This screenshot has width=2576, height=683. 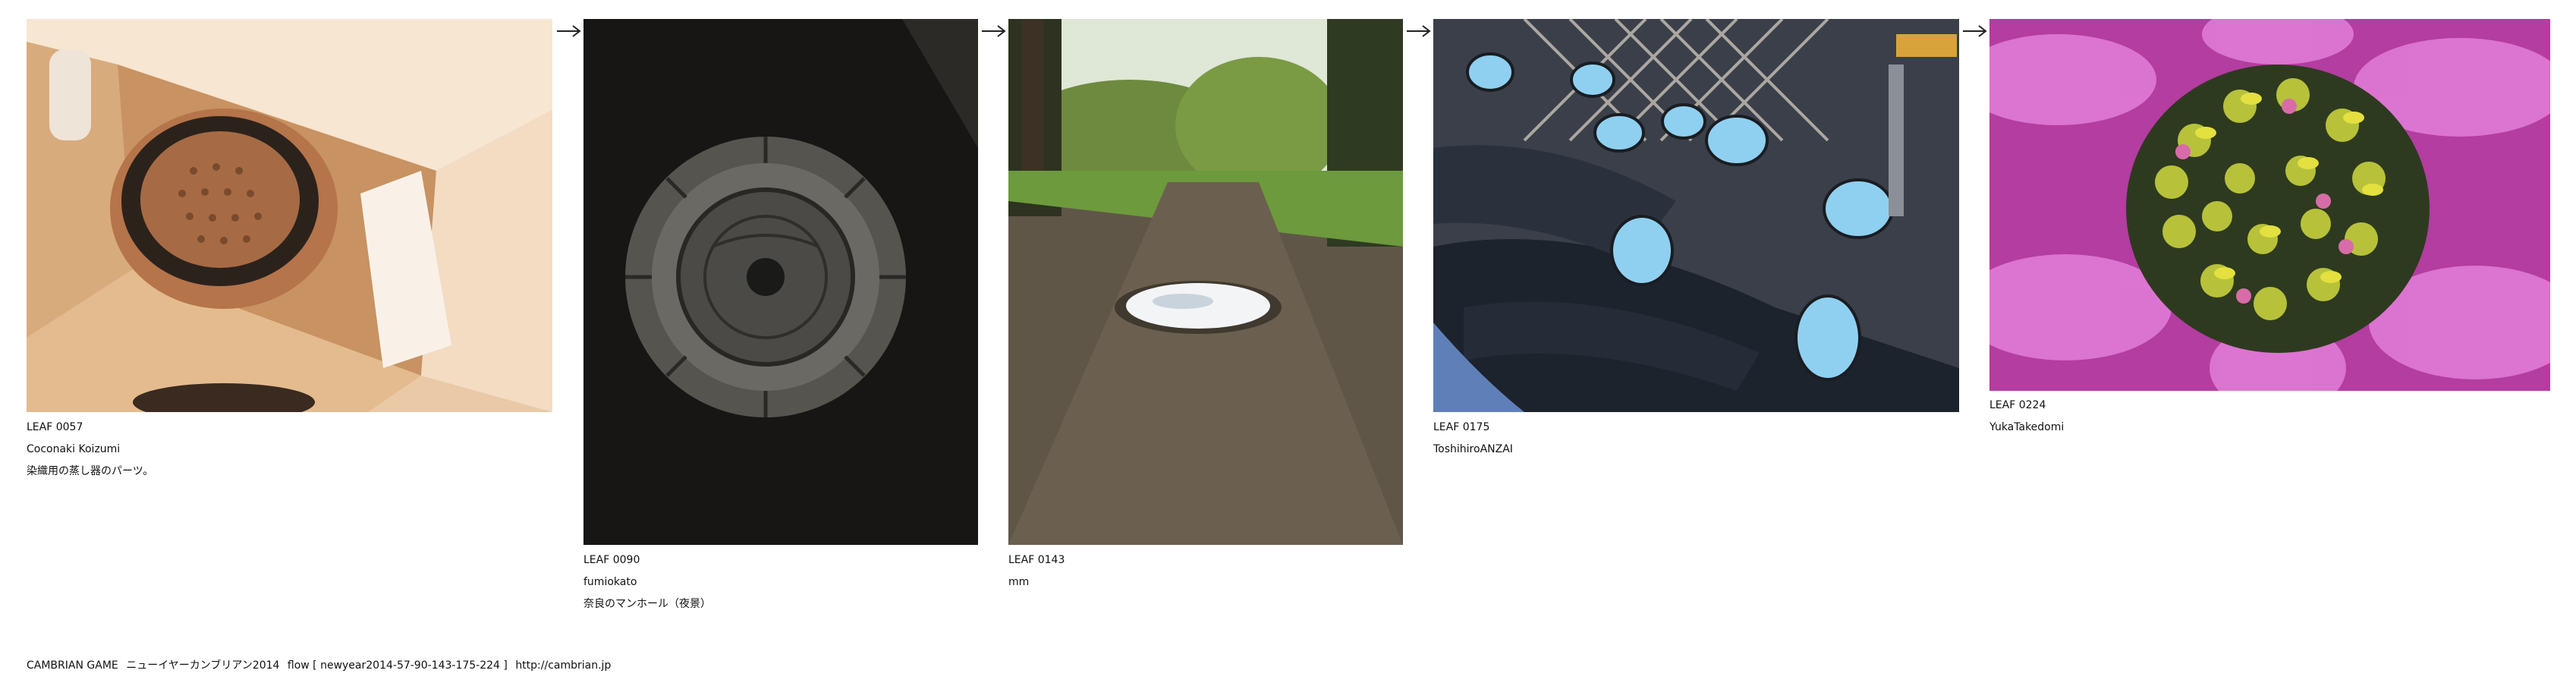 I want to click on author-name: fumiokato, so click(x=647, y=582).